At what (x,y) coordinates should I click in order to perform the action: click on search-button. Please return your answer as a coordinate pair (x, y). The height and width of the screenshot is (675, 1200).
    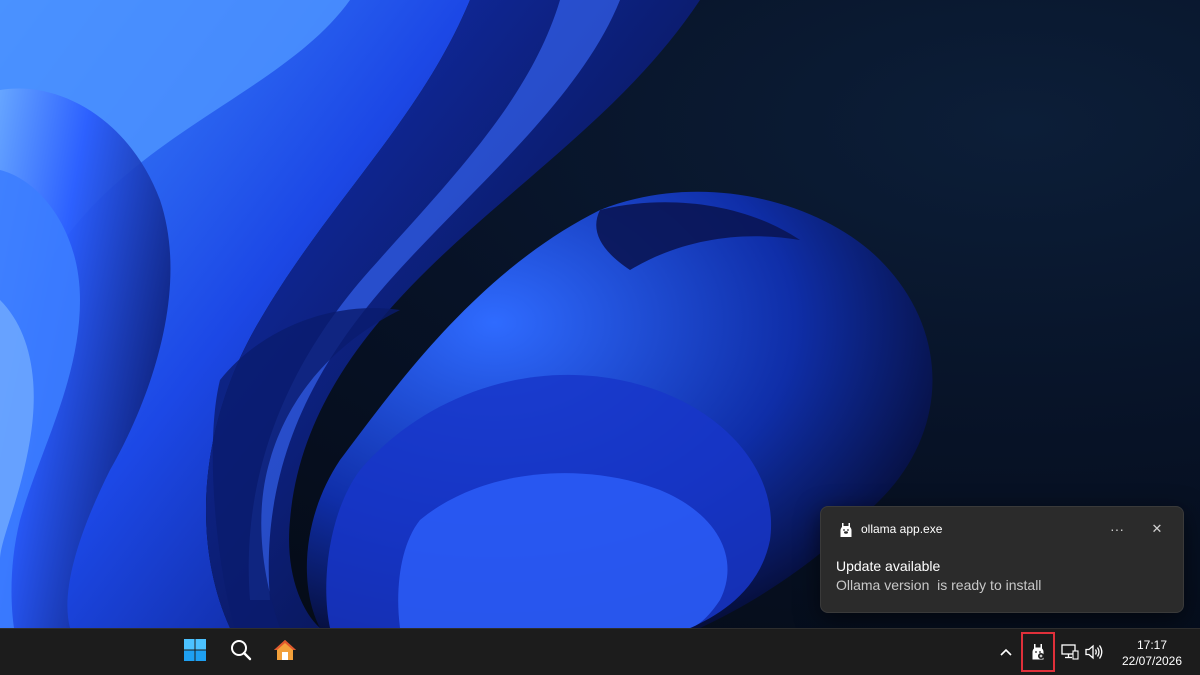
    Looking at the image, I should click on (241, 652).